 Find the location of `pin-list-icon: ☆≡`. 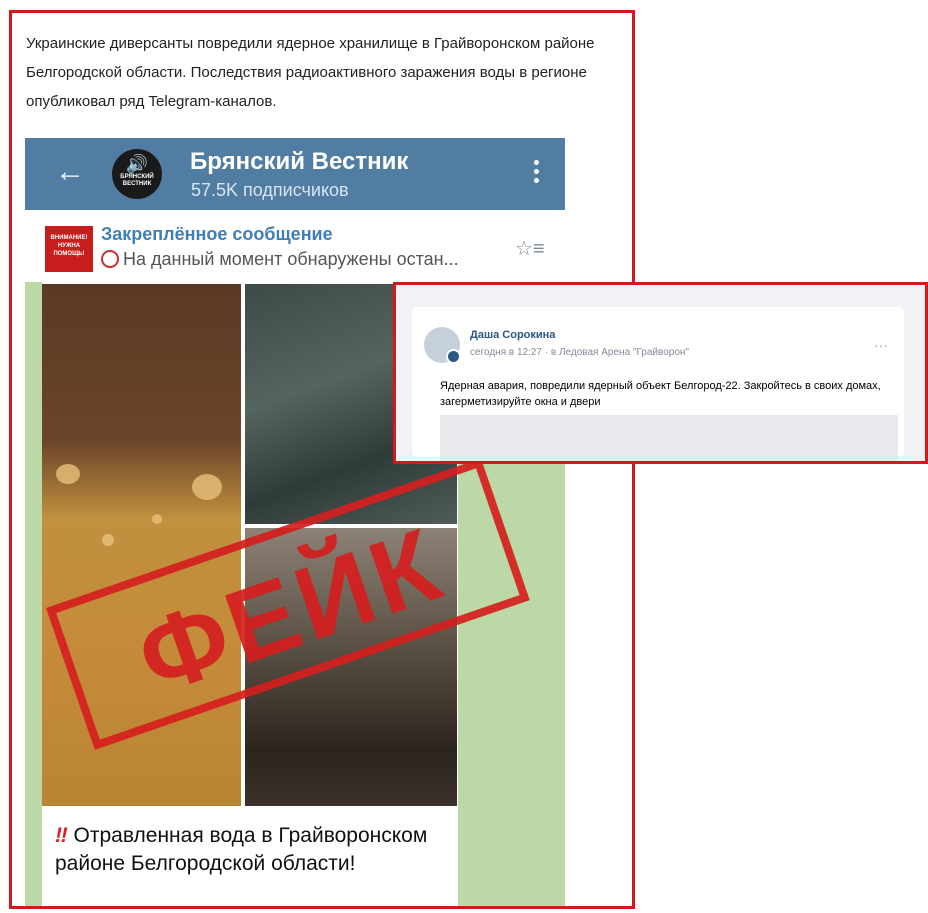

pin-list-icon: ☆≡ is located at coordinates (530, 248).